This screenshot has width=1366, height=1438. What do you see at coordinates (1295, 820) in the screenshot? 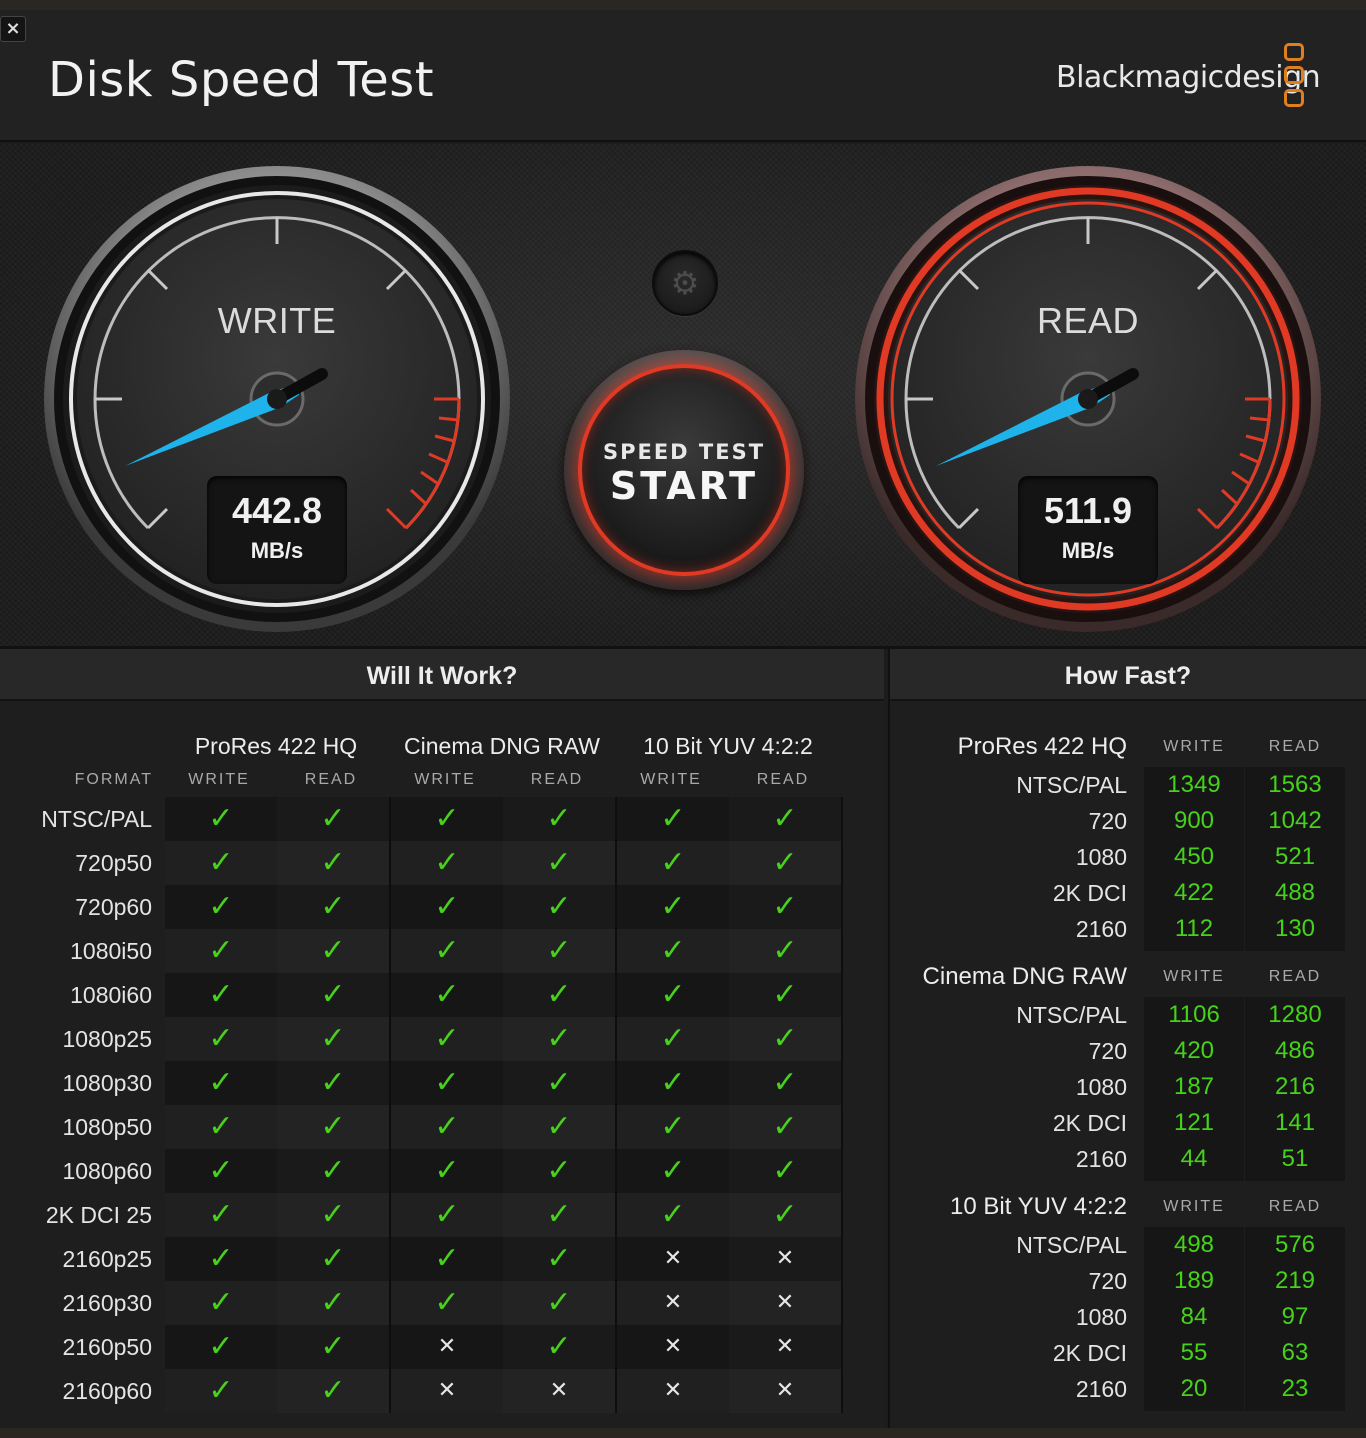
I see `read-fps-value: 1042` at bounding box center [1295, 820].